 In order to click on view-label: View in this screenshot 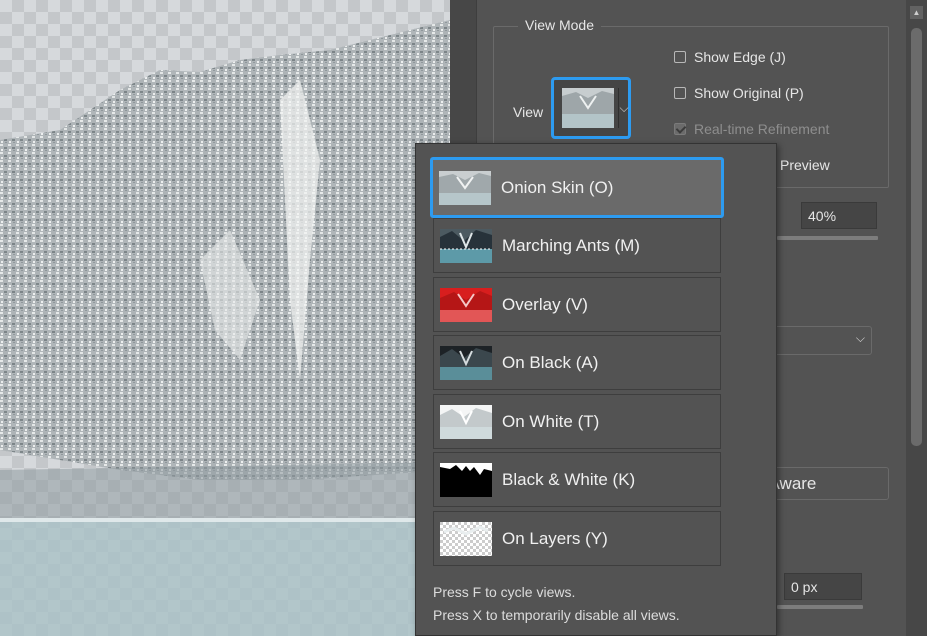, I will do `click(528, 112)`.